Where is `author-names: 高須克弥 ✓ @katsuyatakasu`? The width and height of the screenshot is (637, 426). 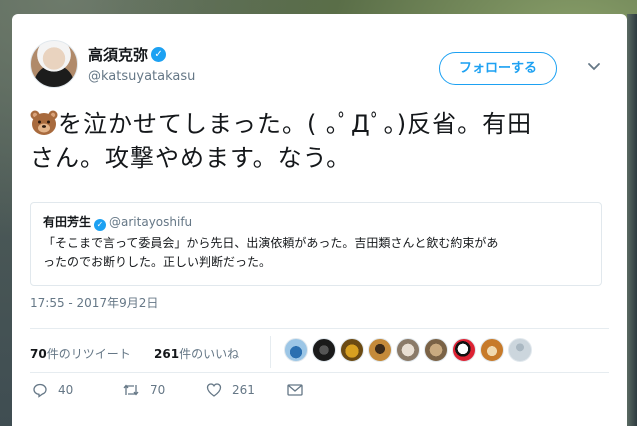
author-names: 高須克弥 ✓ @katsuyatakasu is located at coordinates (141, 64).